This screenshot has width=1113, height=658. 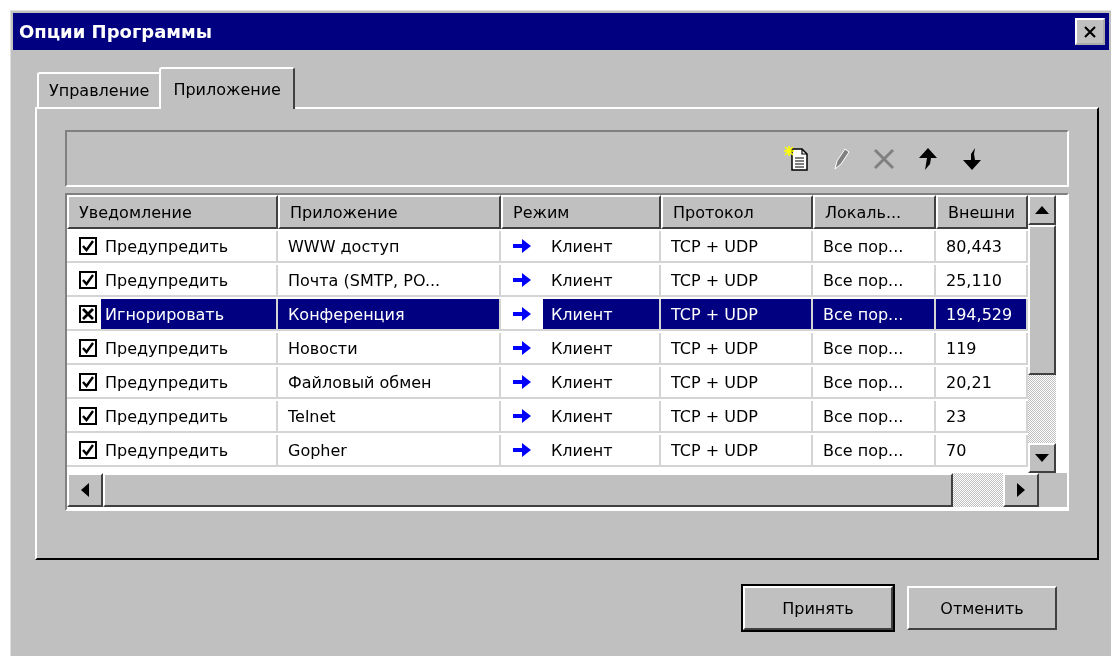 What do you see at coordinates (227, 88) in the screenshot?
I see `tab: Приложение` at bounding box center [227, 88].